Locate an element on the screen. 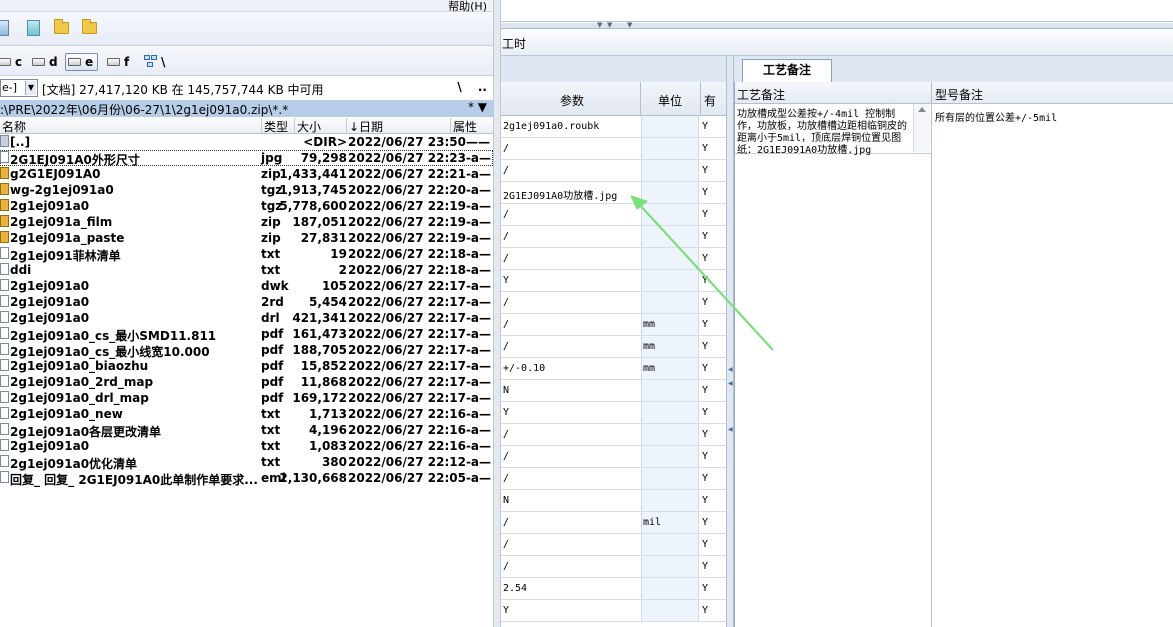 This screenshot has height=627, width=1173. drive-select: e-] ▼ is located at coordinates (19, 88).